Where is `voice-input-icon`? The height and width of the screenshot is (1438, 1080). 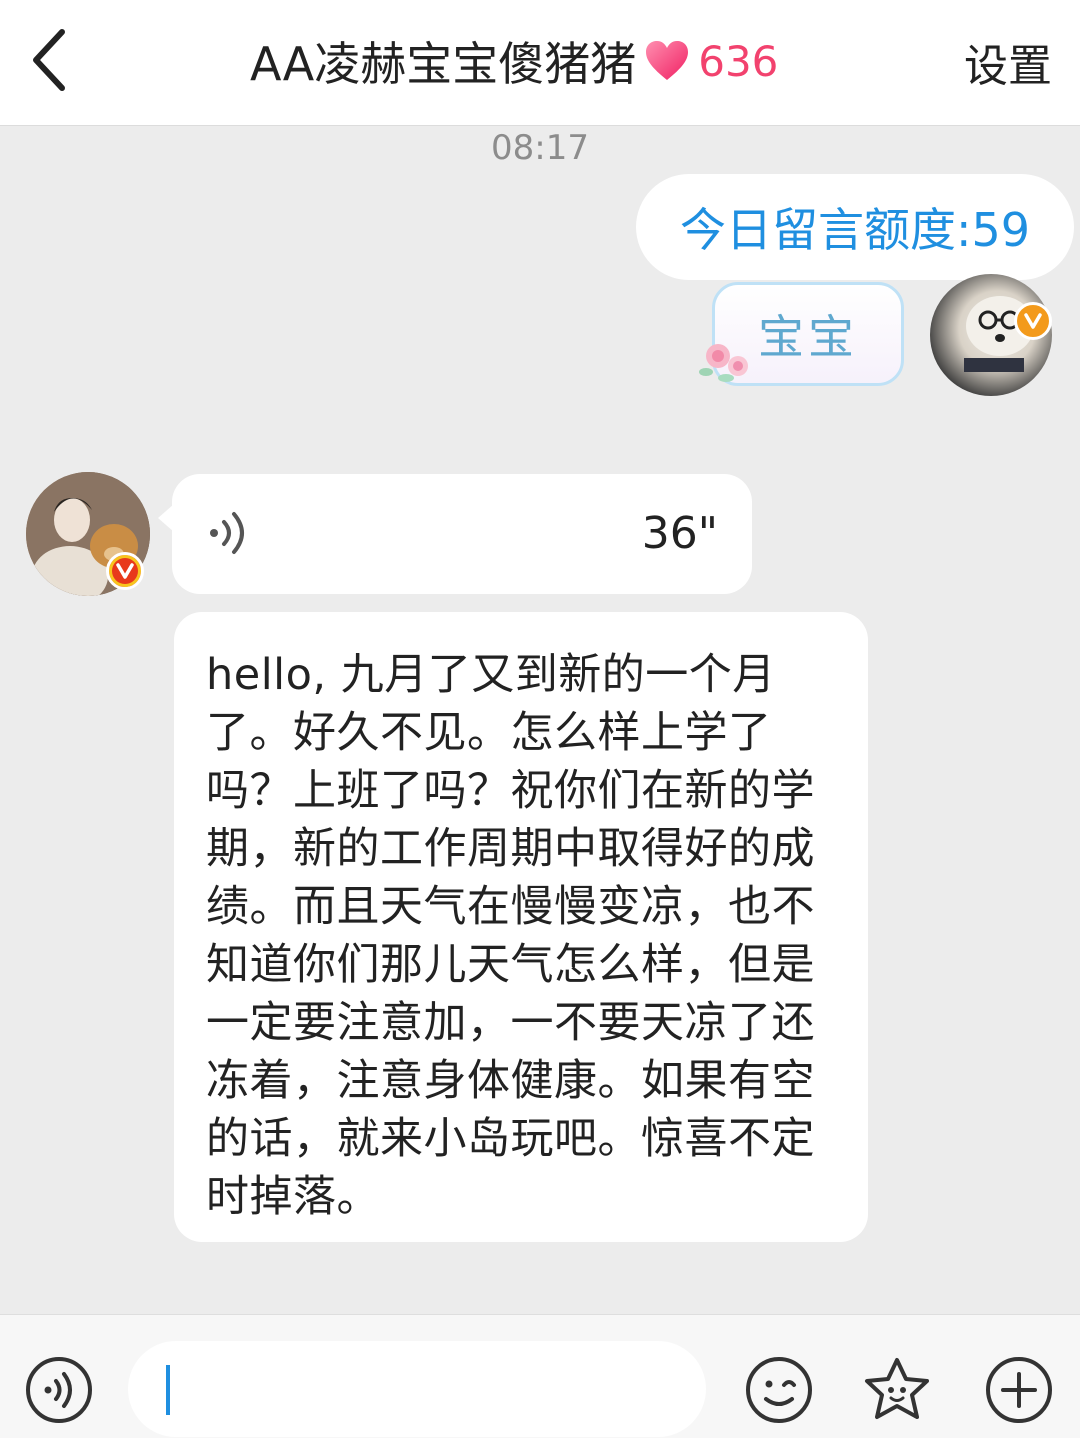
voice-input-icon is located at coordinates (59, 1390).